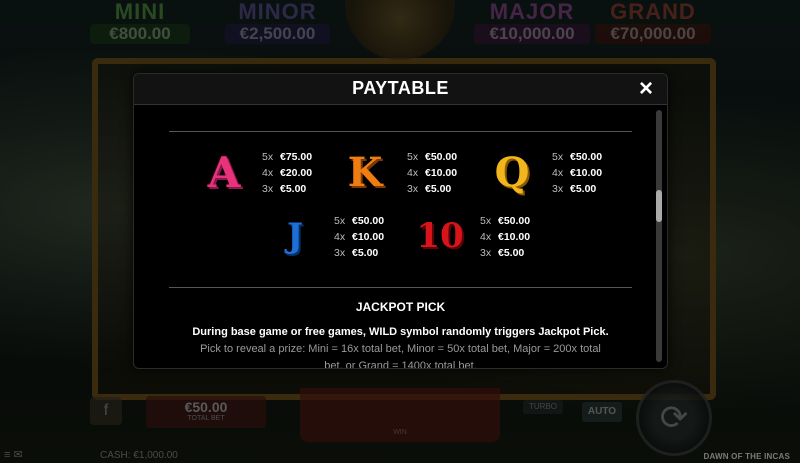 This screenshot has width=800, height=463. I want to click on modal-header: PAYTABLE ×, so click(400, 89).